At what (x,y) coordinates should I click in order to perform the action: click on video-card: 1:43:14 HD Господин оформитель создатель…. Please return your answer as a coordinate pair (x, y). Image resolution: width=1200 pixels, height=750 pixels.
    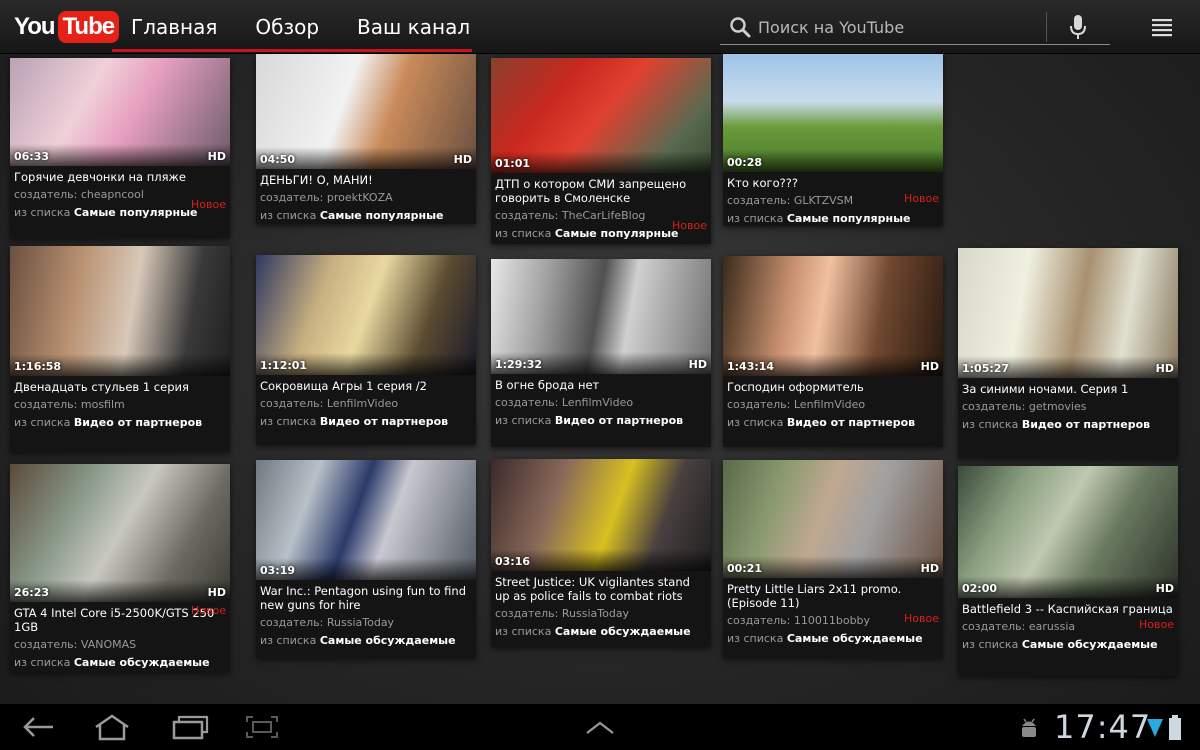
    Looking at the image, I should click on (833, 351).